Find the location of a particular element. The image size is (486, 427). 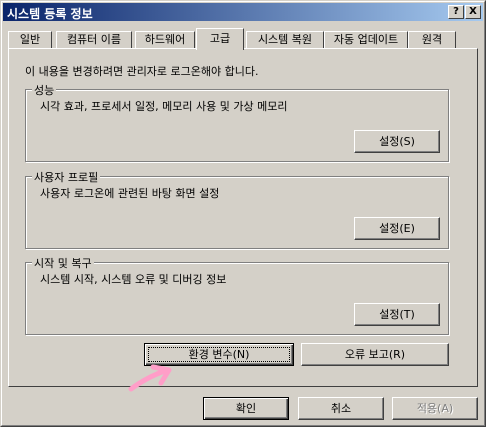

tab-general: 일반 is located at coordinates (30, 40).